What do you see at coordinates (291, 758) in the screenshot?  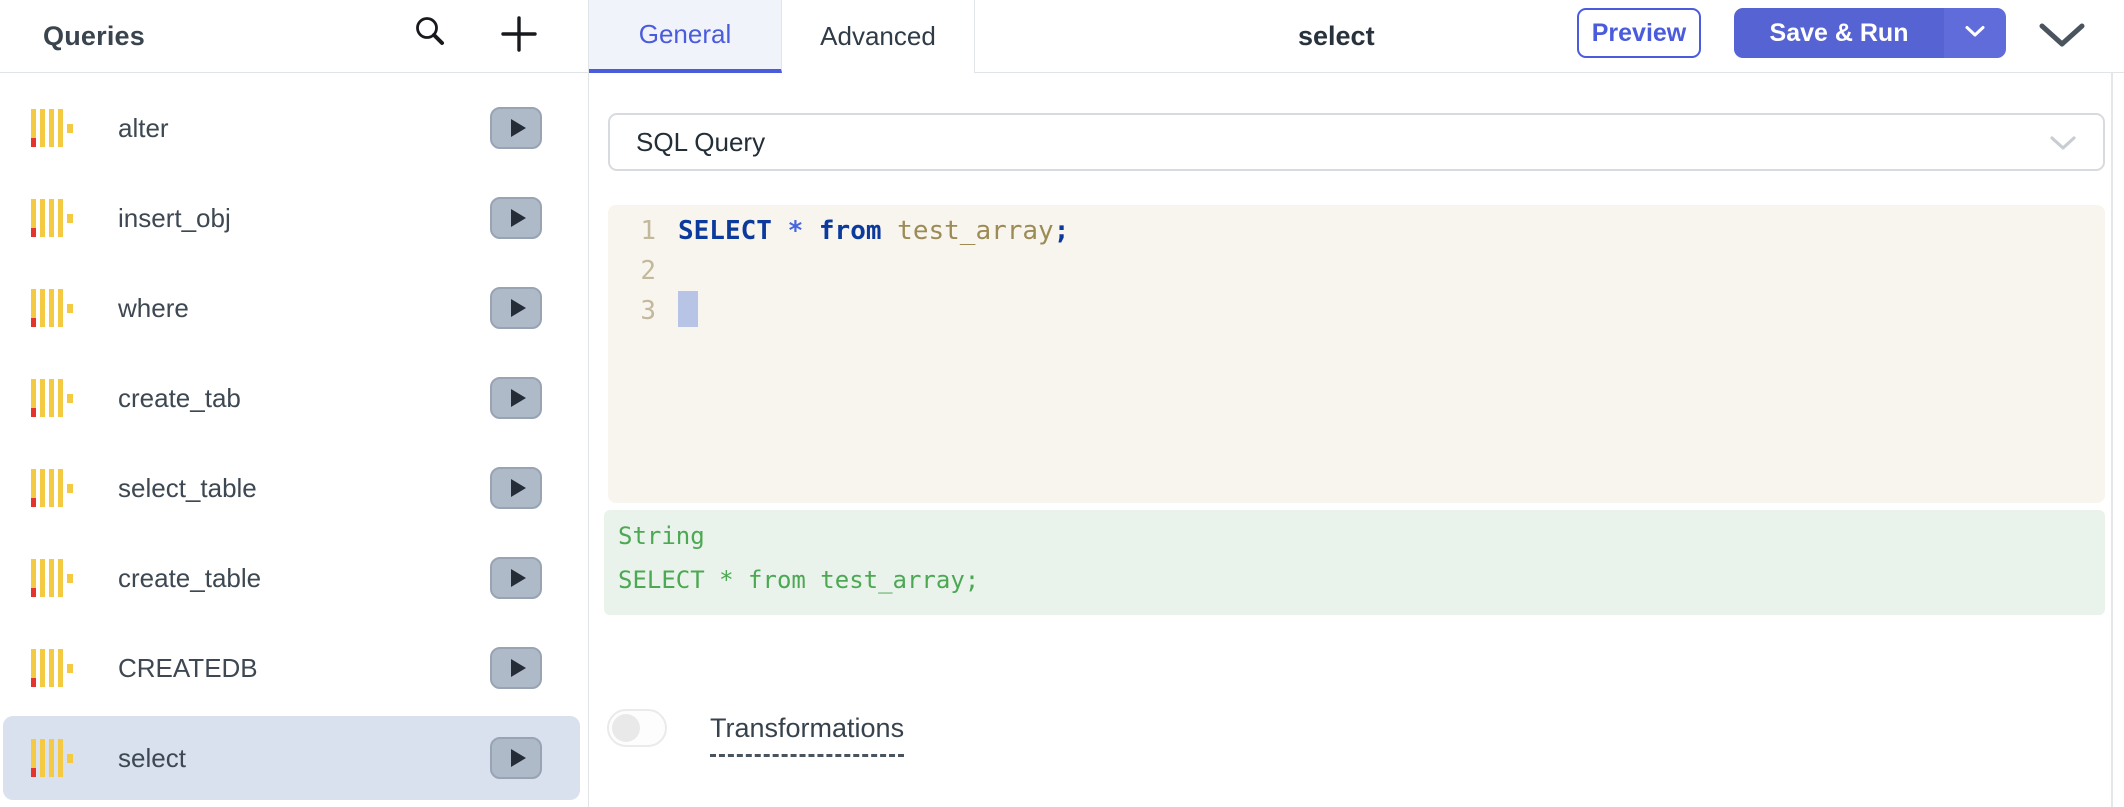 I see `query-list-item-select: select` at bounding box center [291, 758].